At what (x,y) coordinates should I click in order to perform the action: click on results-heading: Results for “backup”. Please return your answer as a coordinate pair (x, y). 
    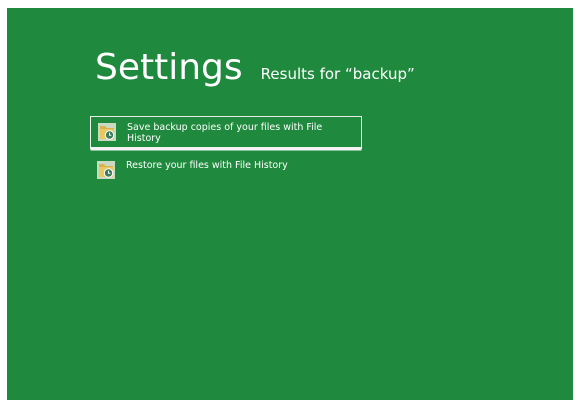
    Looking at the image, I should click on (338, 74).